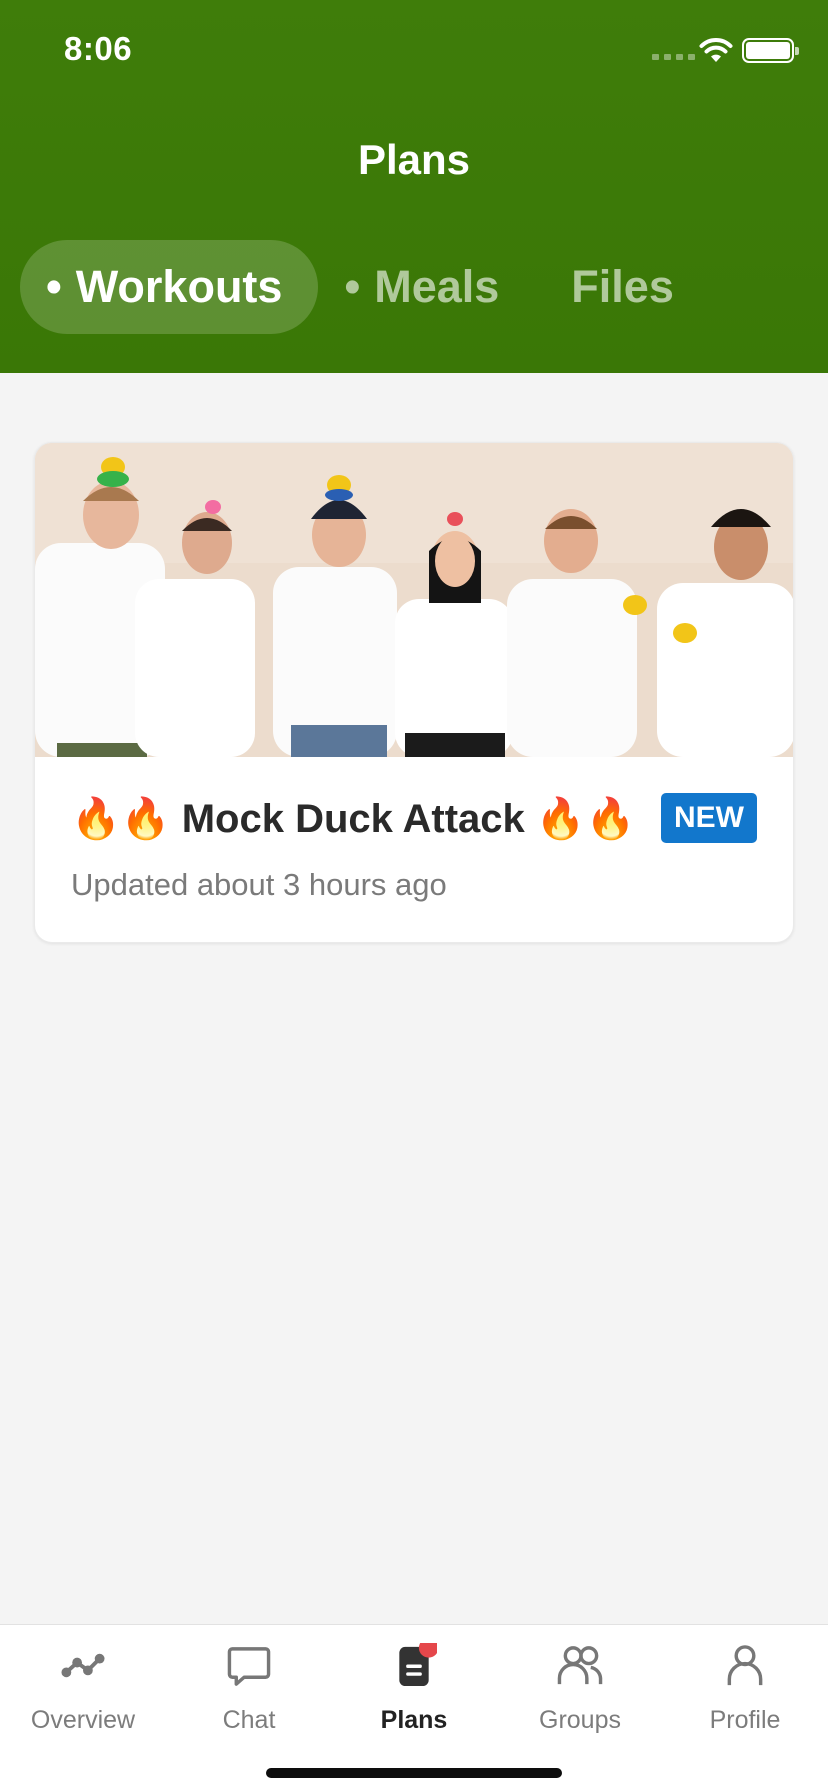  I want to click on tab-label: Meals, so click(437, 286).